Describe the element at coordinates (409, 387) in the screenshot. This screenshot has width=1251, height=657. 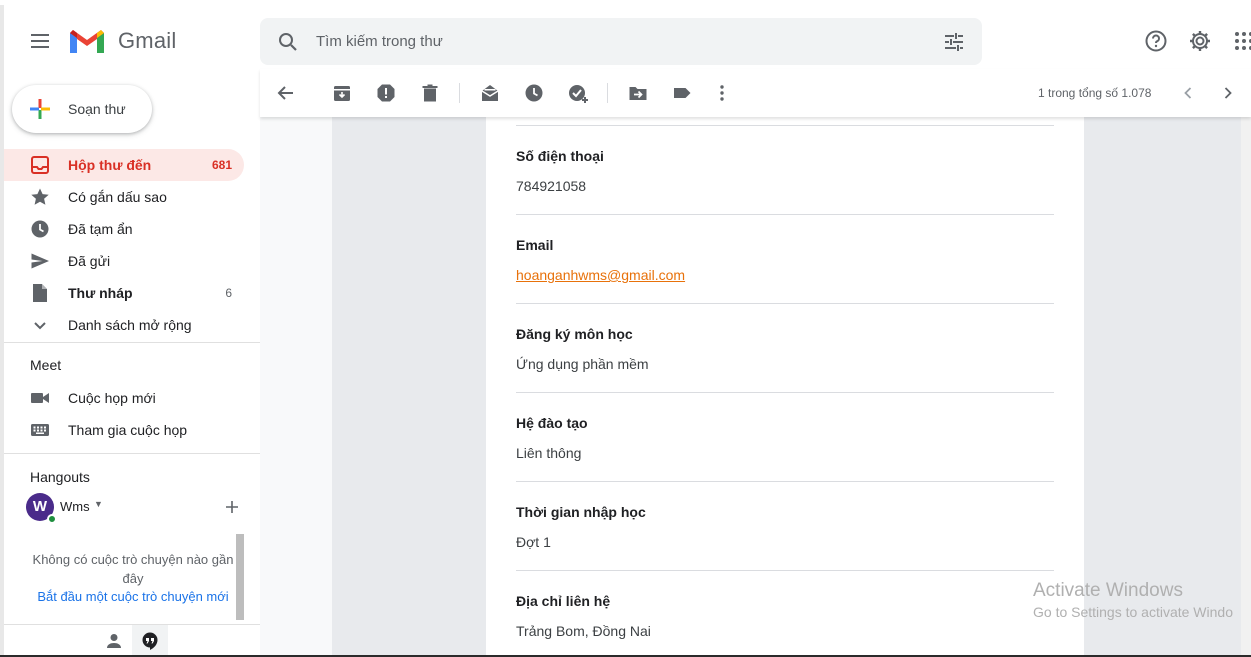
I see `email-margin-left` at that location.